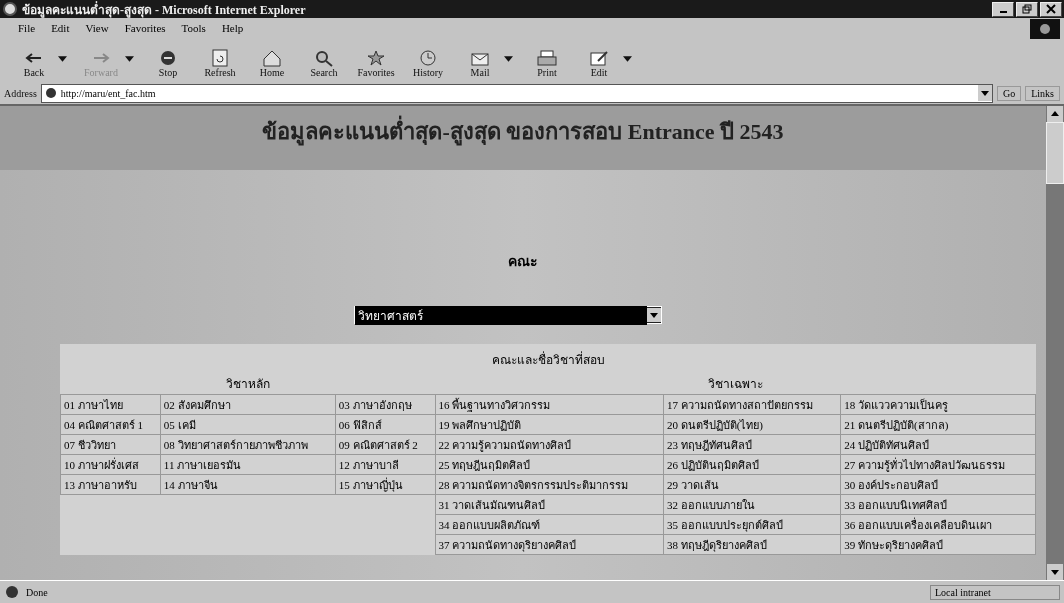  What do you see at coordinates (938, 504) in the screenshot?
I see `table-cell: 33 ออกแบบนิเทศศิลป์` at bounding box center [938, 504].